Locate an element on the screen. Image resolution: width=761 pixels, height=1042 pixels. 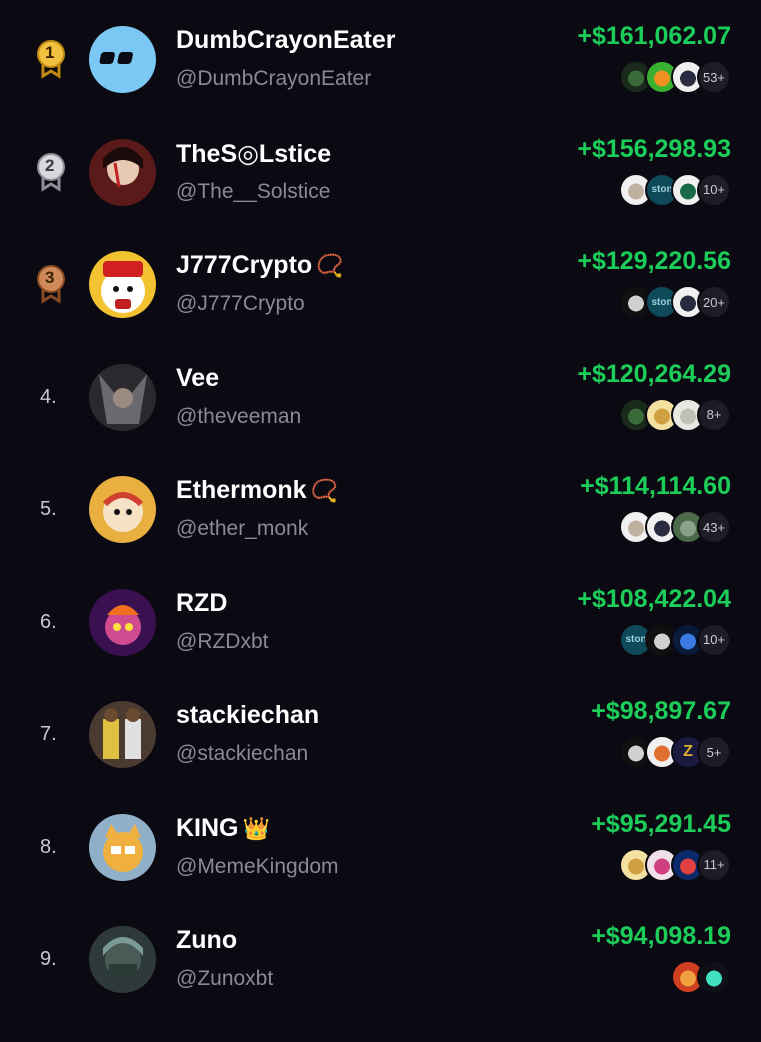
trader-name-text: RZD is located at coordinates (202, 602).